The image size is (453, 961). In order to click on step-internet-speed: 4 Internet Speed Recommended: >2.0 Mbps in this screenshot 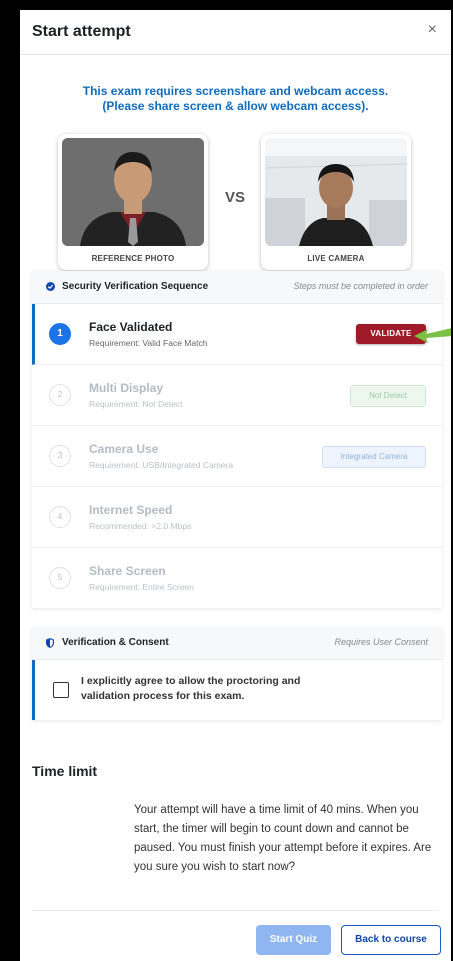, I will do `click(237, 517)`.